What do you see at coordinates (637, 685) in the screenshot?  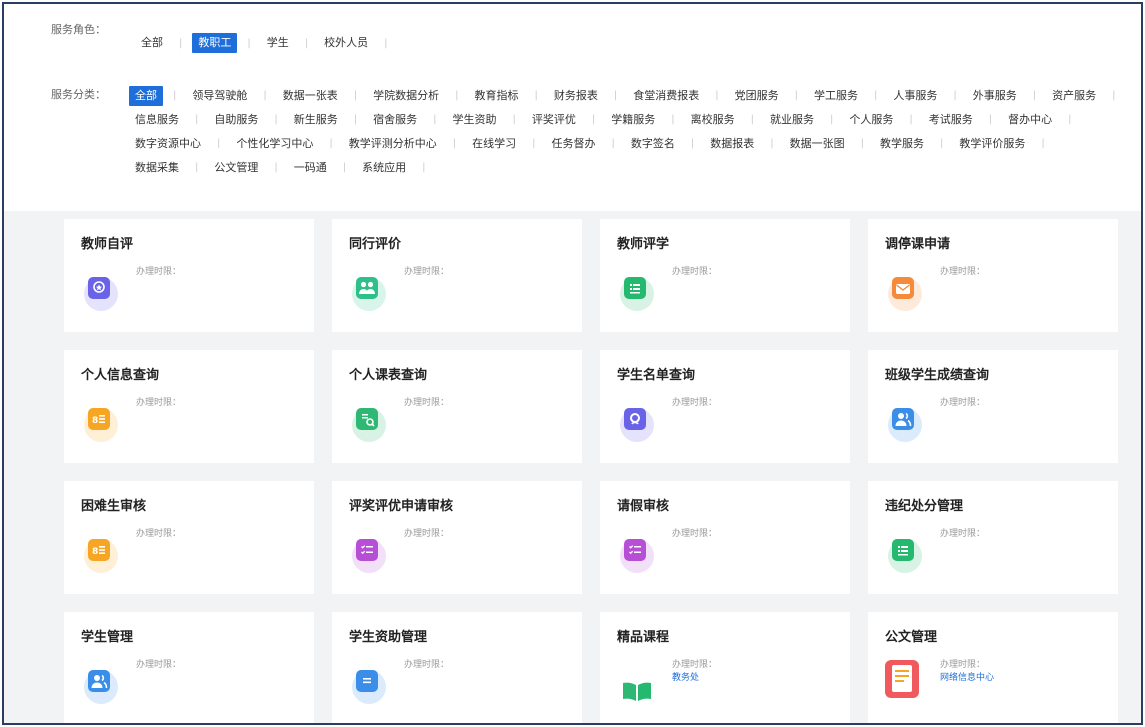 I see `book-icon` at bounding box center [637, 685].